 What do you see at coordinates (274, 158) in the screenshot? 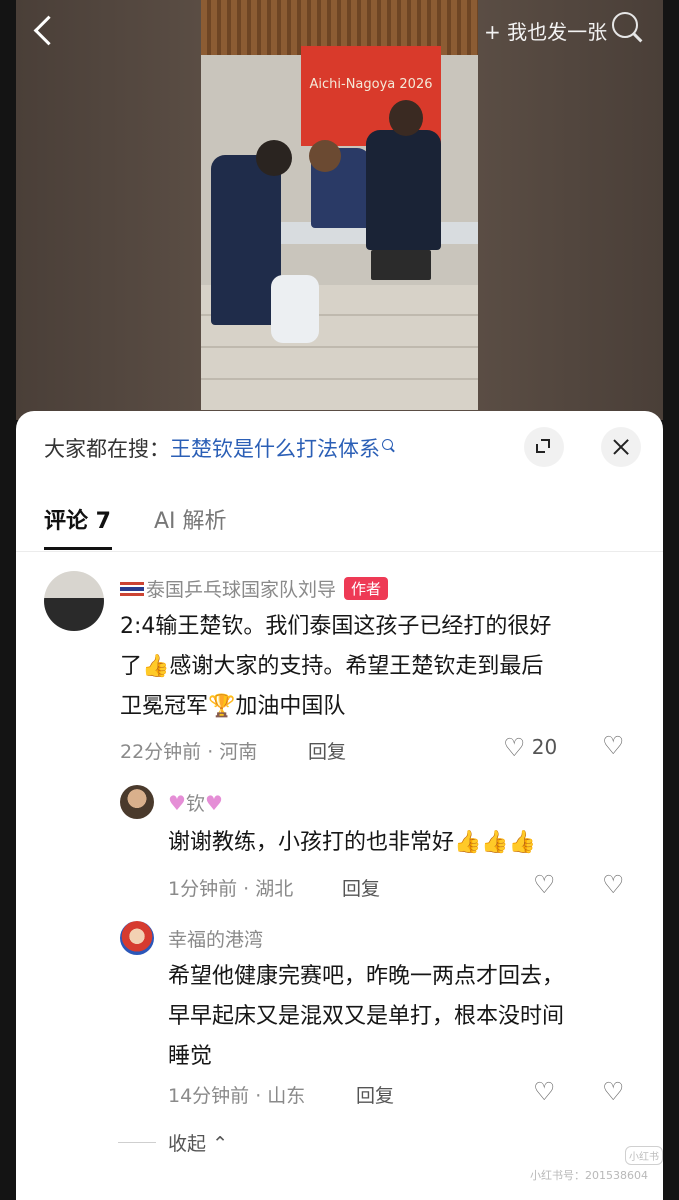
I see `photo-person-1-head` at bounding box center [274, 158].